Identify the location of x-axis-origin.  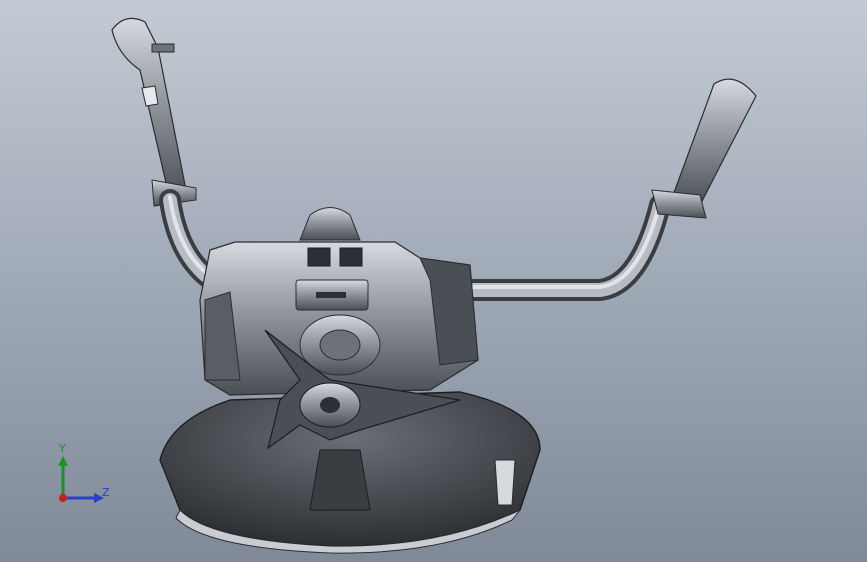
(63, 498).